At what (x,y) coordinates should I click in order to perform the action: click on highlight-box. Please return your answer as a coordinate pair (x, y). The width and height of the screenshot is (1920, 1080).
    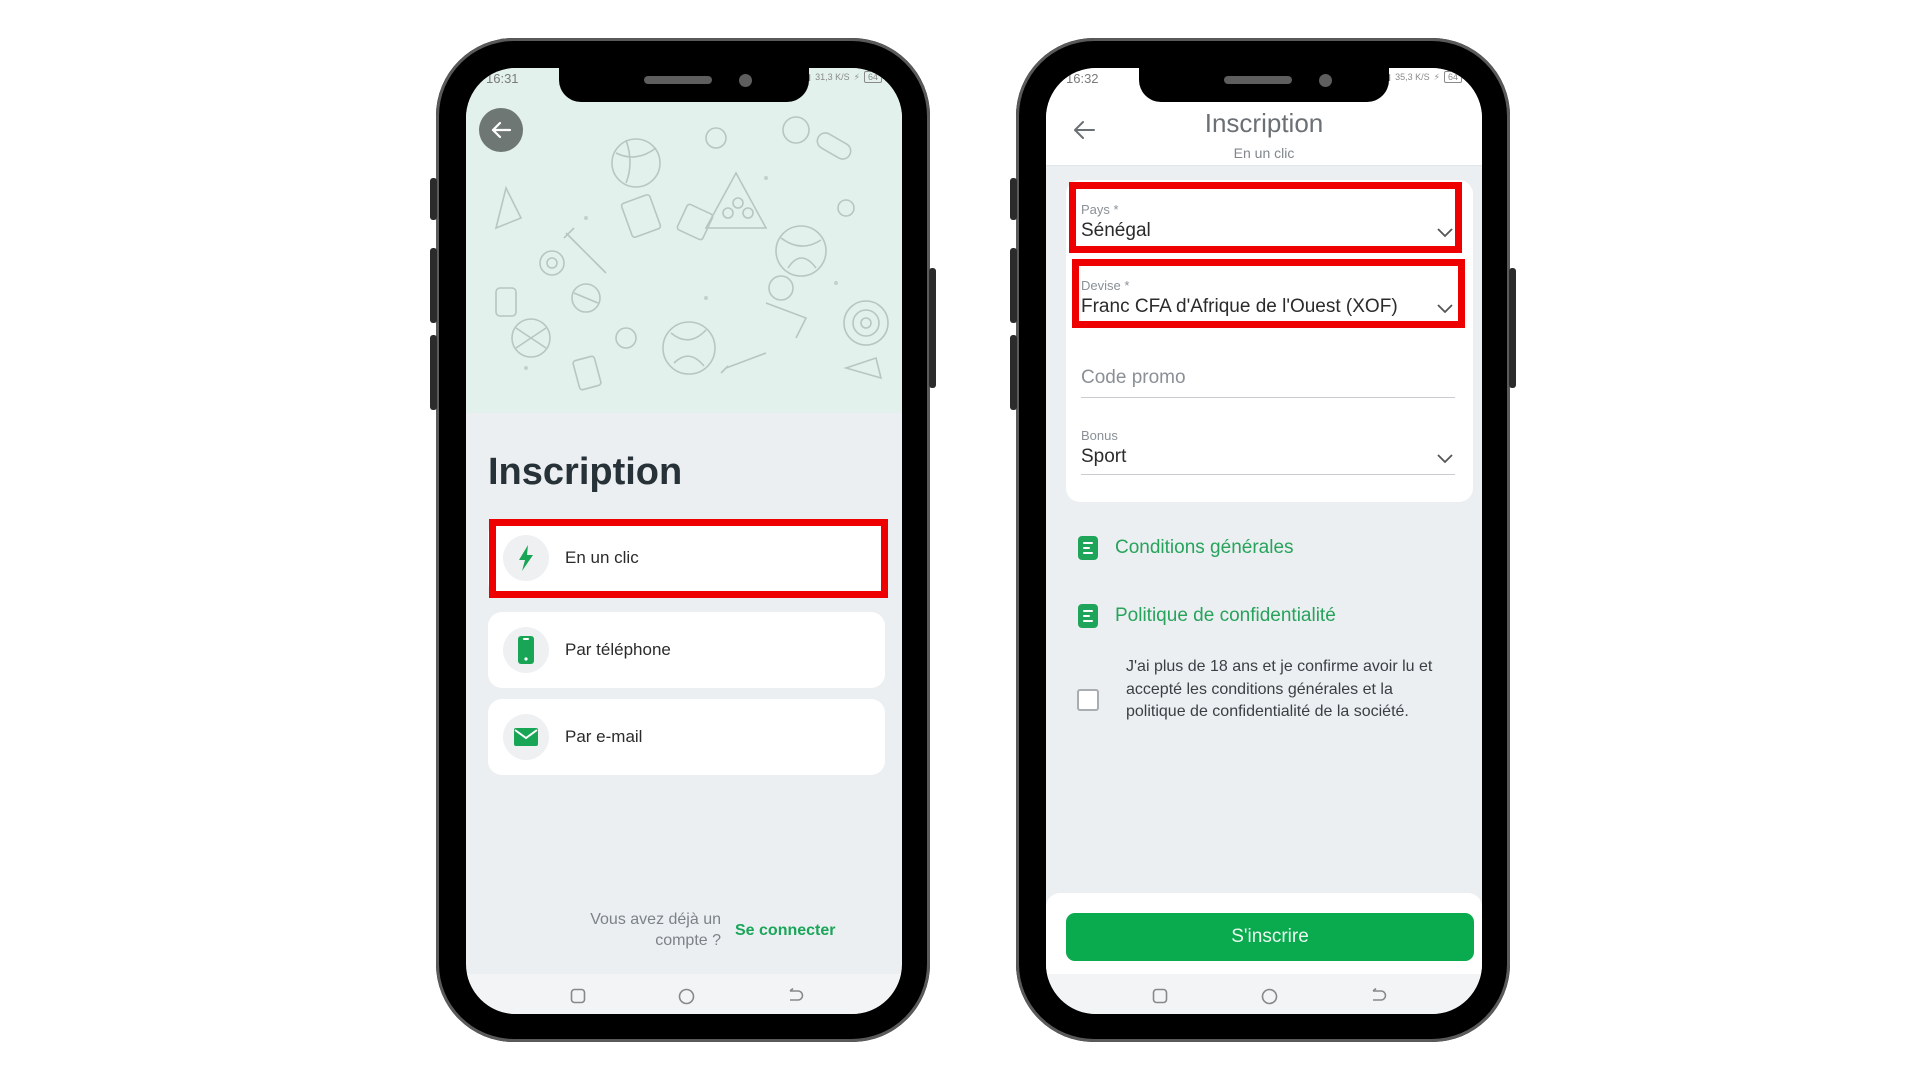
    Looking at the image, I should click on (688, 558).